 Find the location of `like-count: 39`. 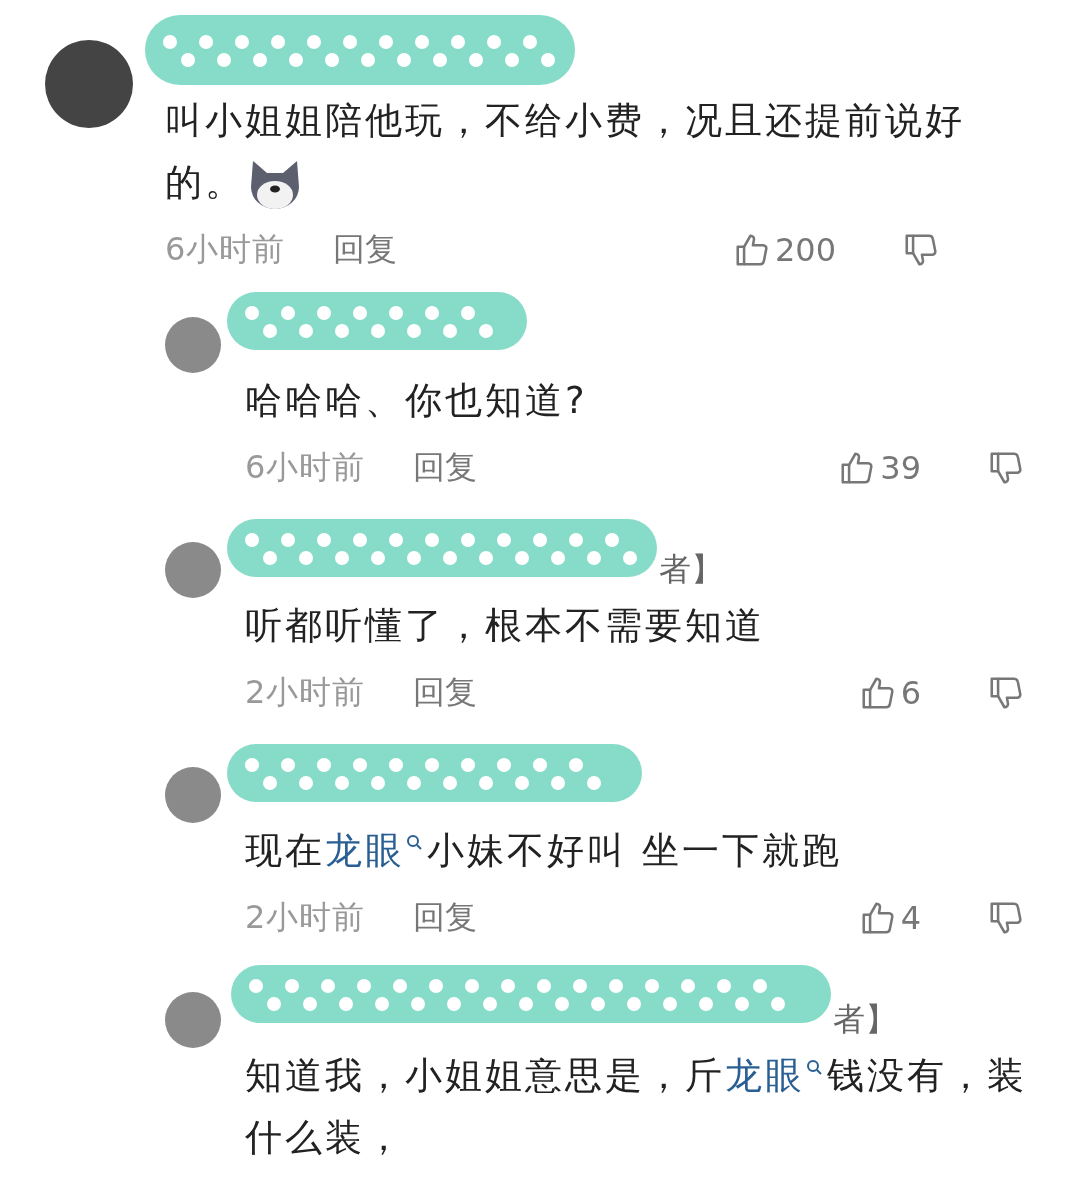

like-count: 39 is located at coordinates (900, 468).